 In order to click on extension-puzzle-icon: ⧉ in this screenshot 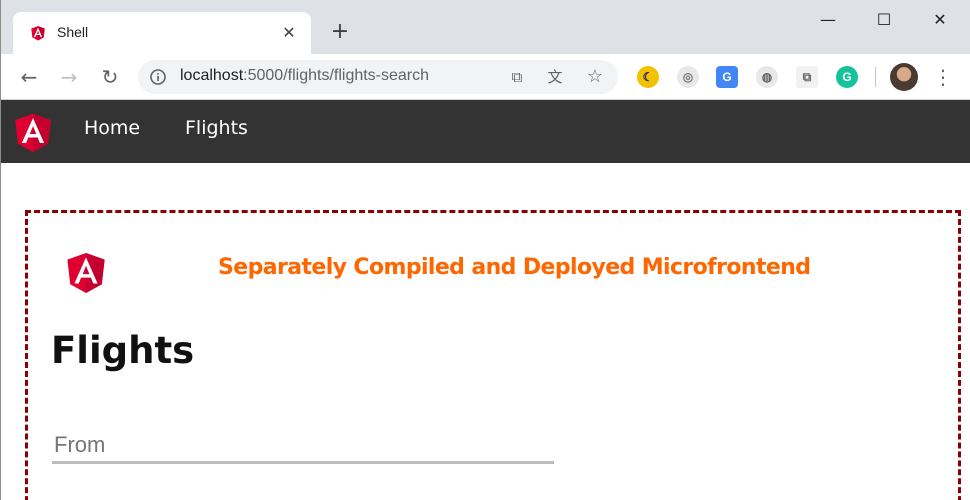, I will do `click(807, 77)`.